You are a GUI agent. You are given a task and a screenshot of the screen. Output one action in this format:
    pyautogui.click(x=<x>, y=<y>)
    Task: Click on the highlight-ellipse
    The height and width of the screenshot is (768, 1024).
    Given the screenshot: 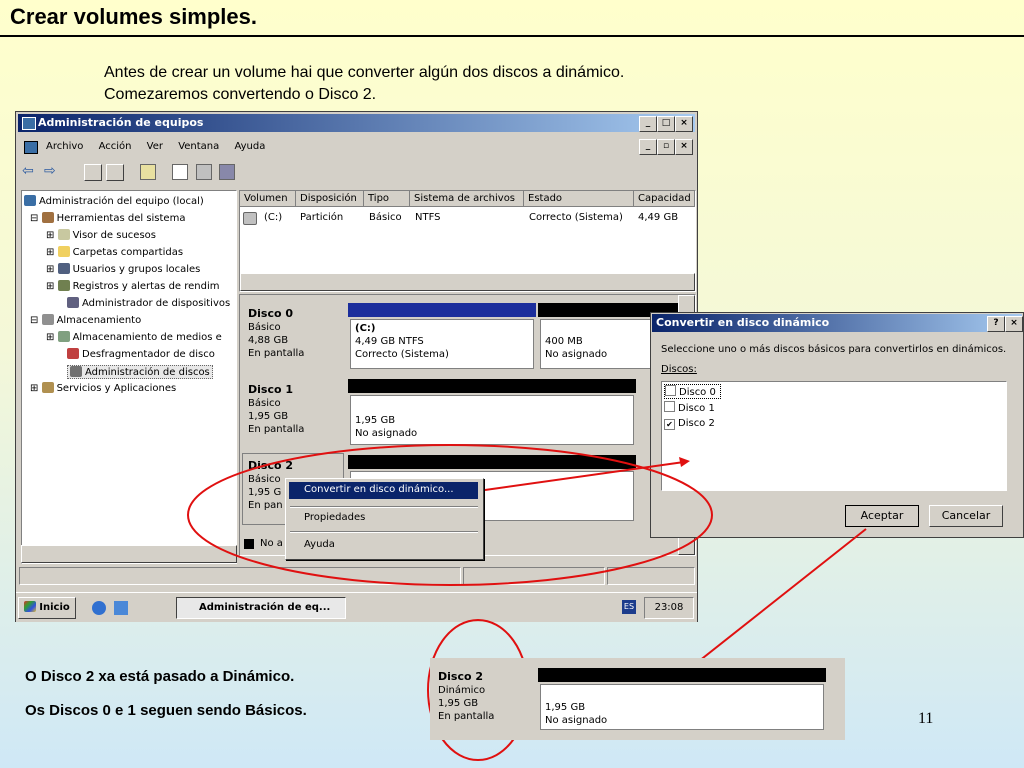 What is the action you would take?
    pyautogui.click(x=450, y=515)
    